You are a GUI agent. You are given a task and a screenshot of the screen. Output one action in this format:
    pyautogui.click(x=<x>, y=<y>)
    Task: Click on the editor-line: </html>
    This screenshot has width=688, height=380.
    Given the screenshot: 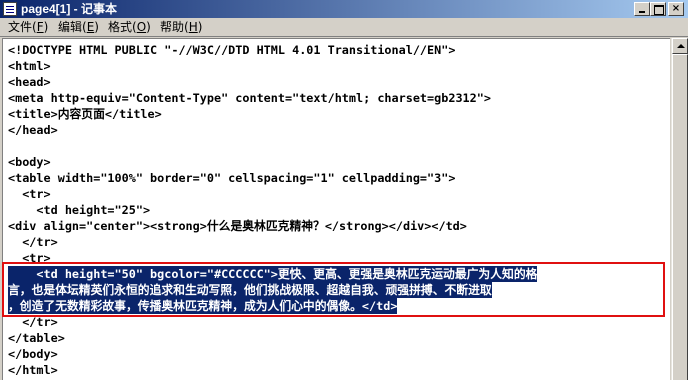 What is the action you would take?
    pyautogui.click(x=33, y=370)
    